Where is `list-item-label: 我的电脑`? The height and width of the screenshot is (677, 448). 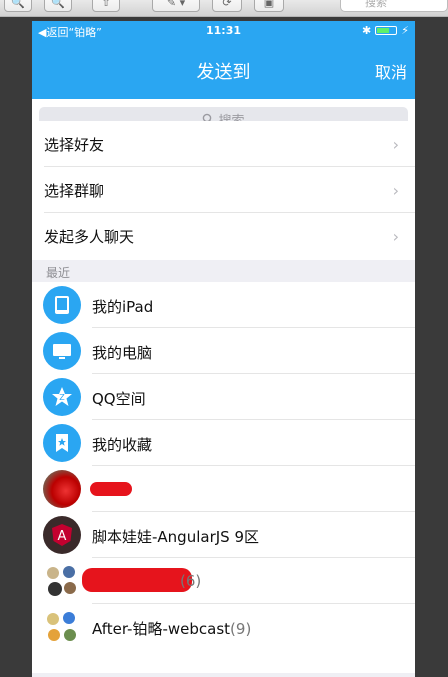
list-item-label: 我的电脑 is located at coordinates (122, 353).